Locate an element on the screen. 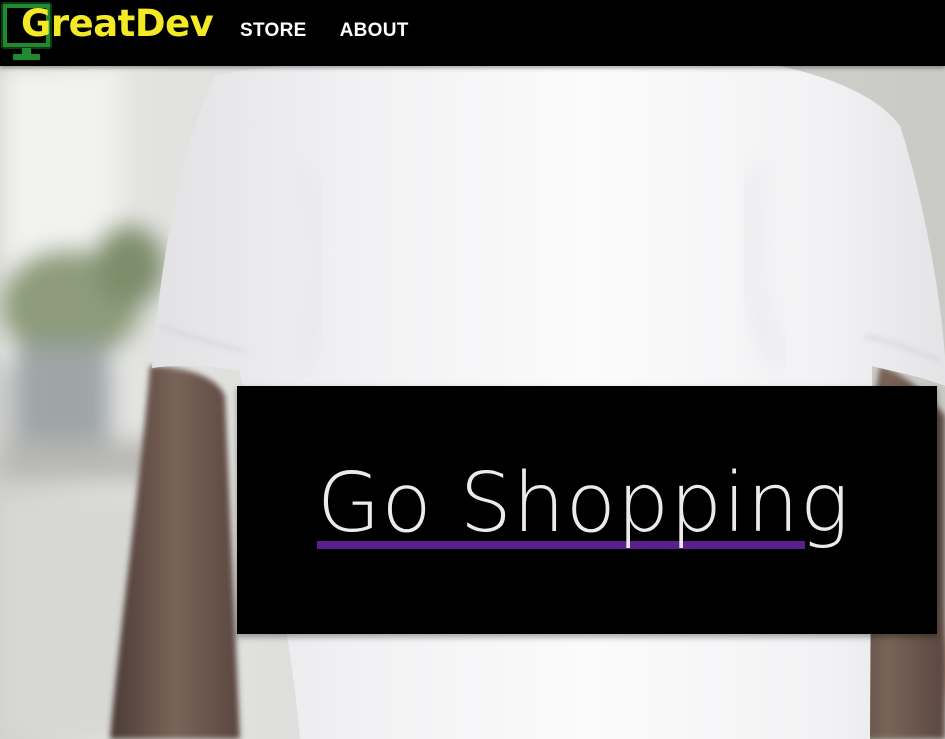 The height and width of the screenshot is (739, 945). nav-links: STORE ABOUT is located at coordinates (341, 31).